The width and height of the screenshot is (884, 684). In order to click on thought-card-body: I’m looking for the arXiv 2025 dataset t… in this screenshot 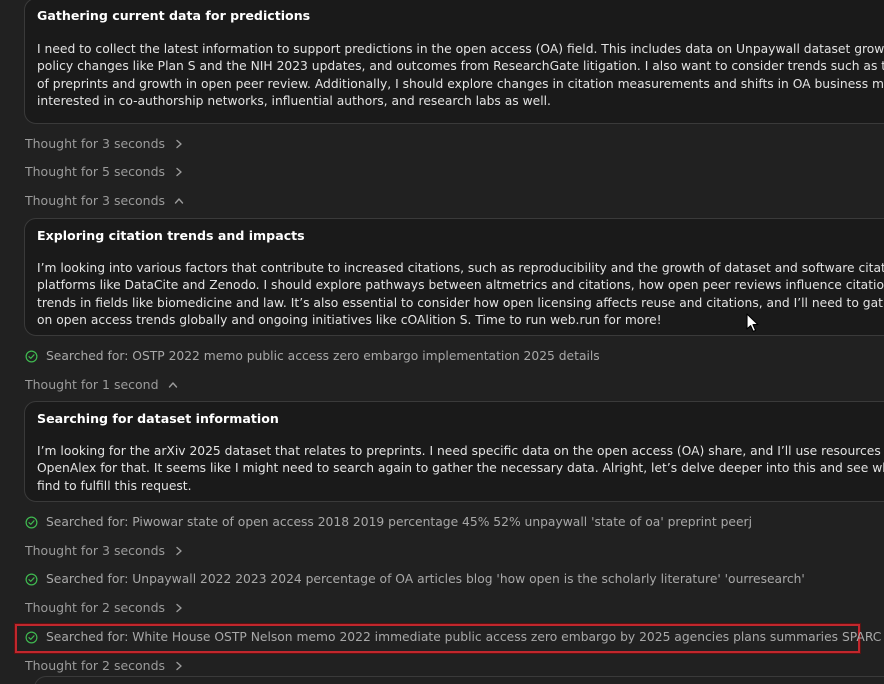, I will do `click(460, 469)`.